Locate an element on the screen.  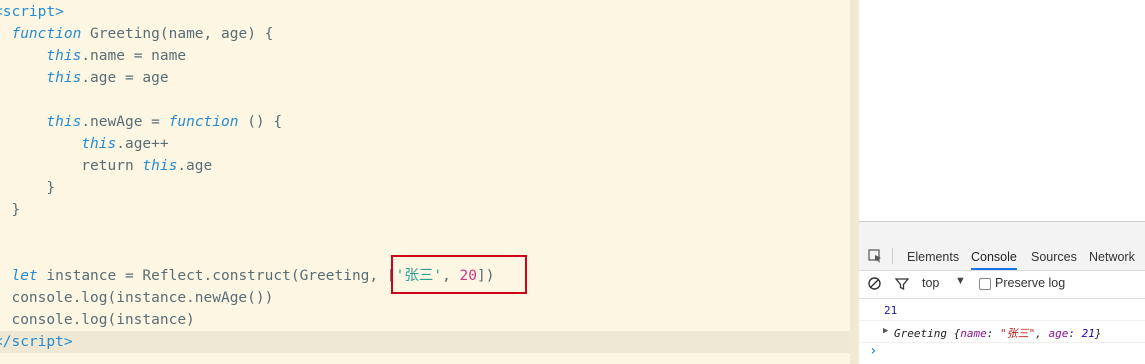
panel-divider is located at coordinates (854, 182).